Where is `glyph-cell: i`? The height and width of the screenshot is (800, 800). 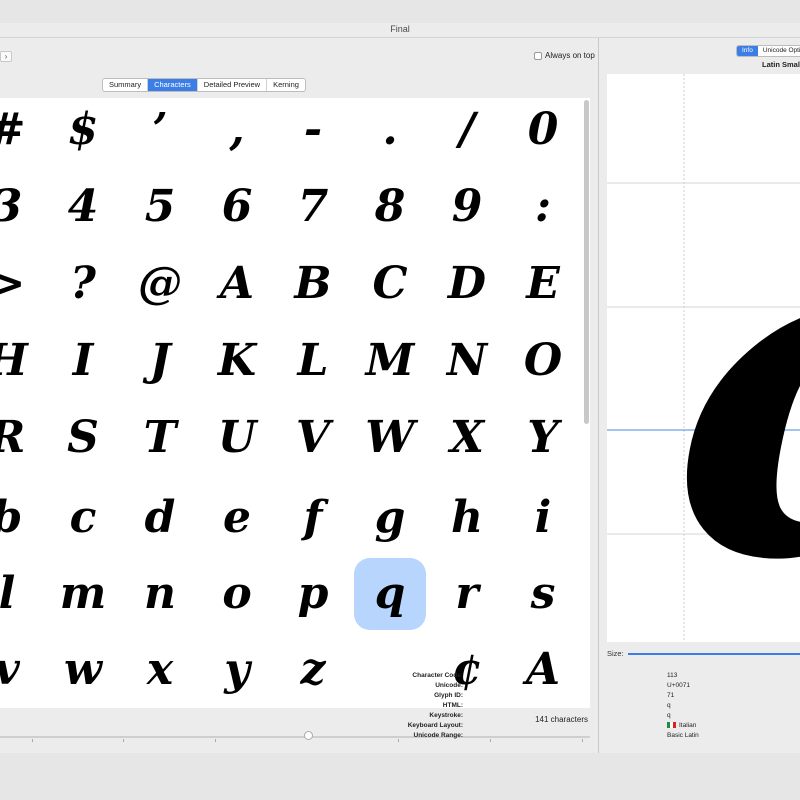
glyph-cell: i is located at coordinates (543, 518).